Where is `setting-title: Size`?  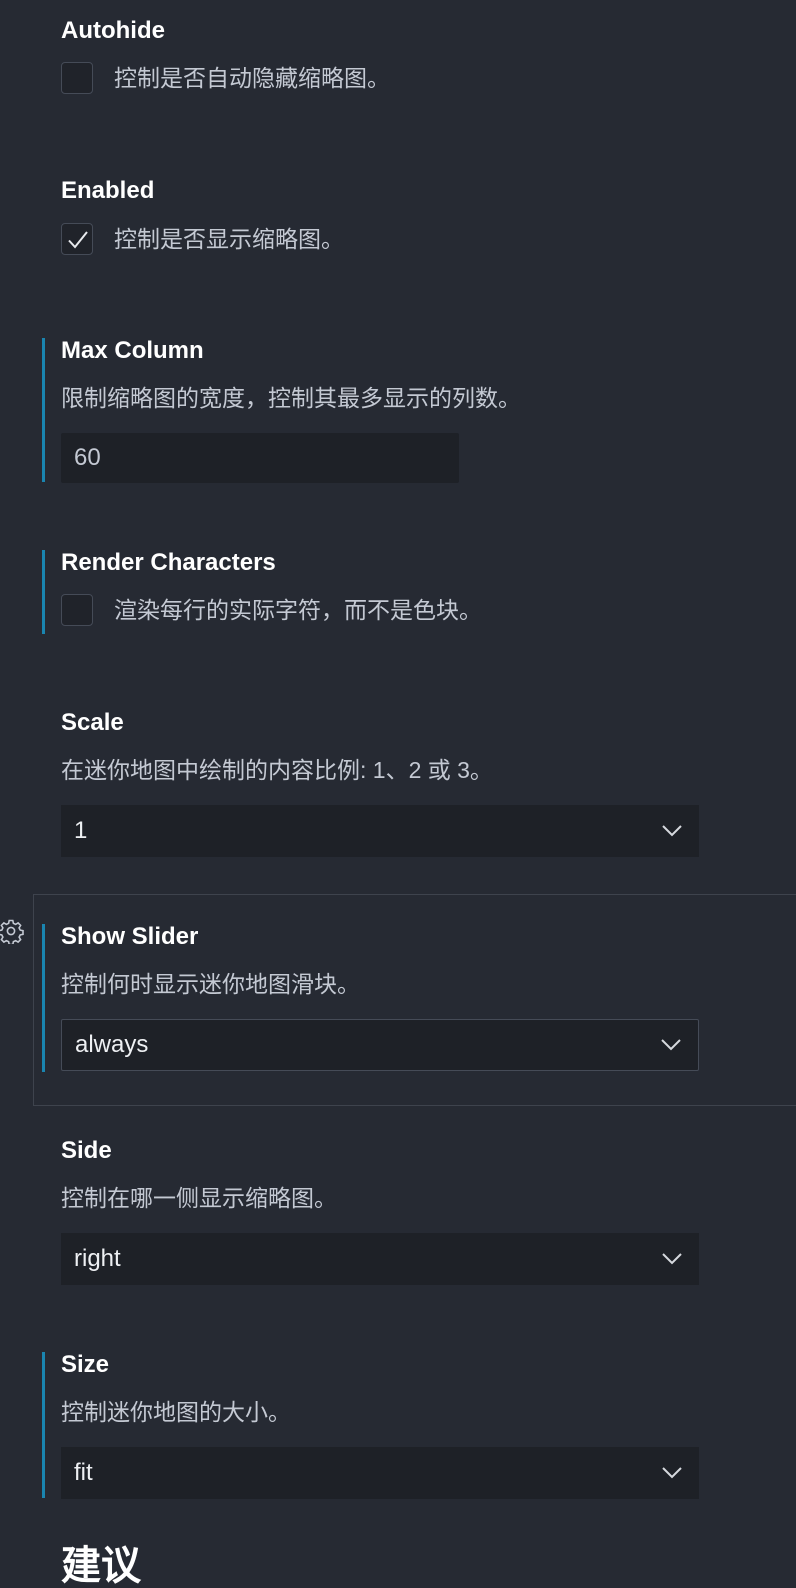
setting-title: Size is located at coordinates (85, 1364).